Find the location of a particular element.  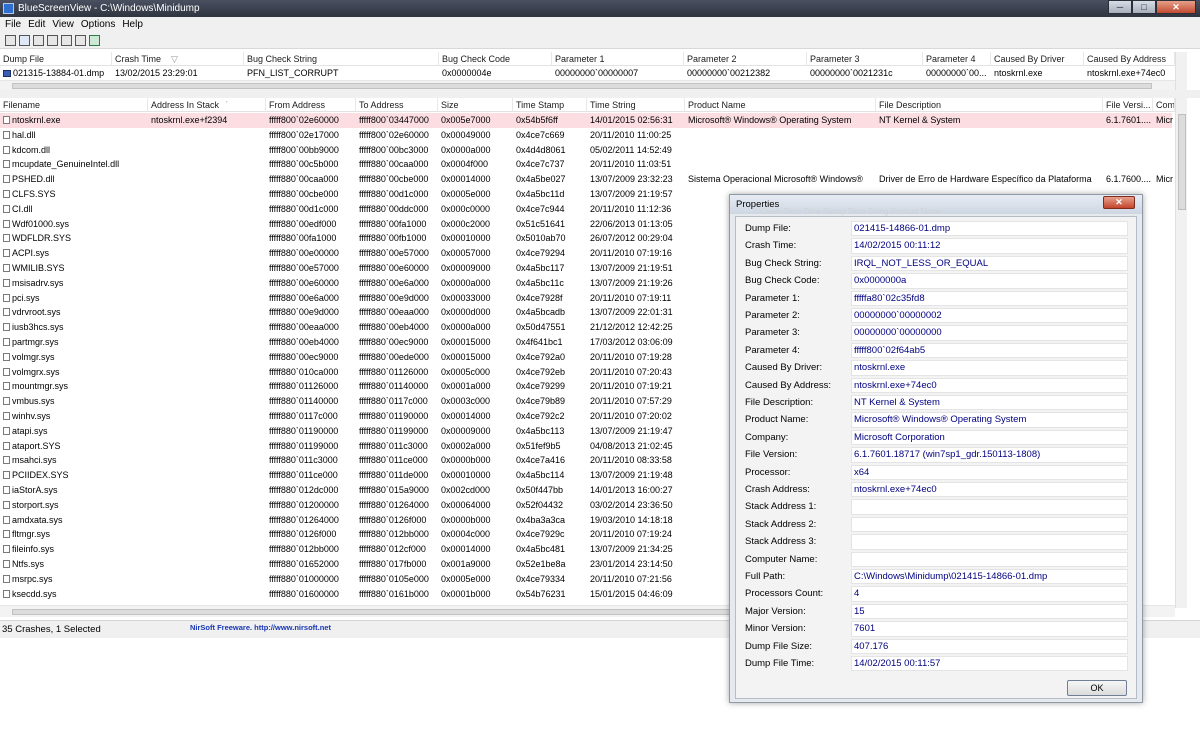

col-parameter-3: Parameter 3 is located at coordinates (865, 59).